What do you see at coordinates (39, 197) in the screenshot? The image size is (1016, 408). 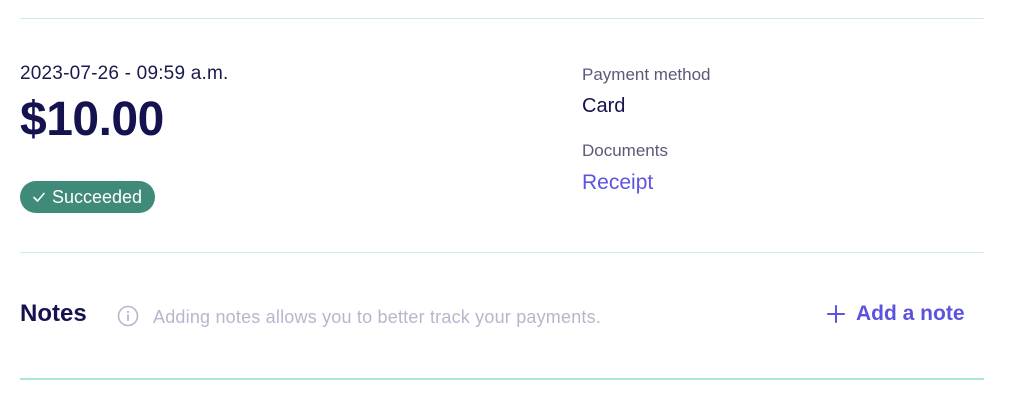 I see `check-icon` at bounding box center [39, 197].